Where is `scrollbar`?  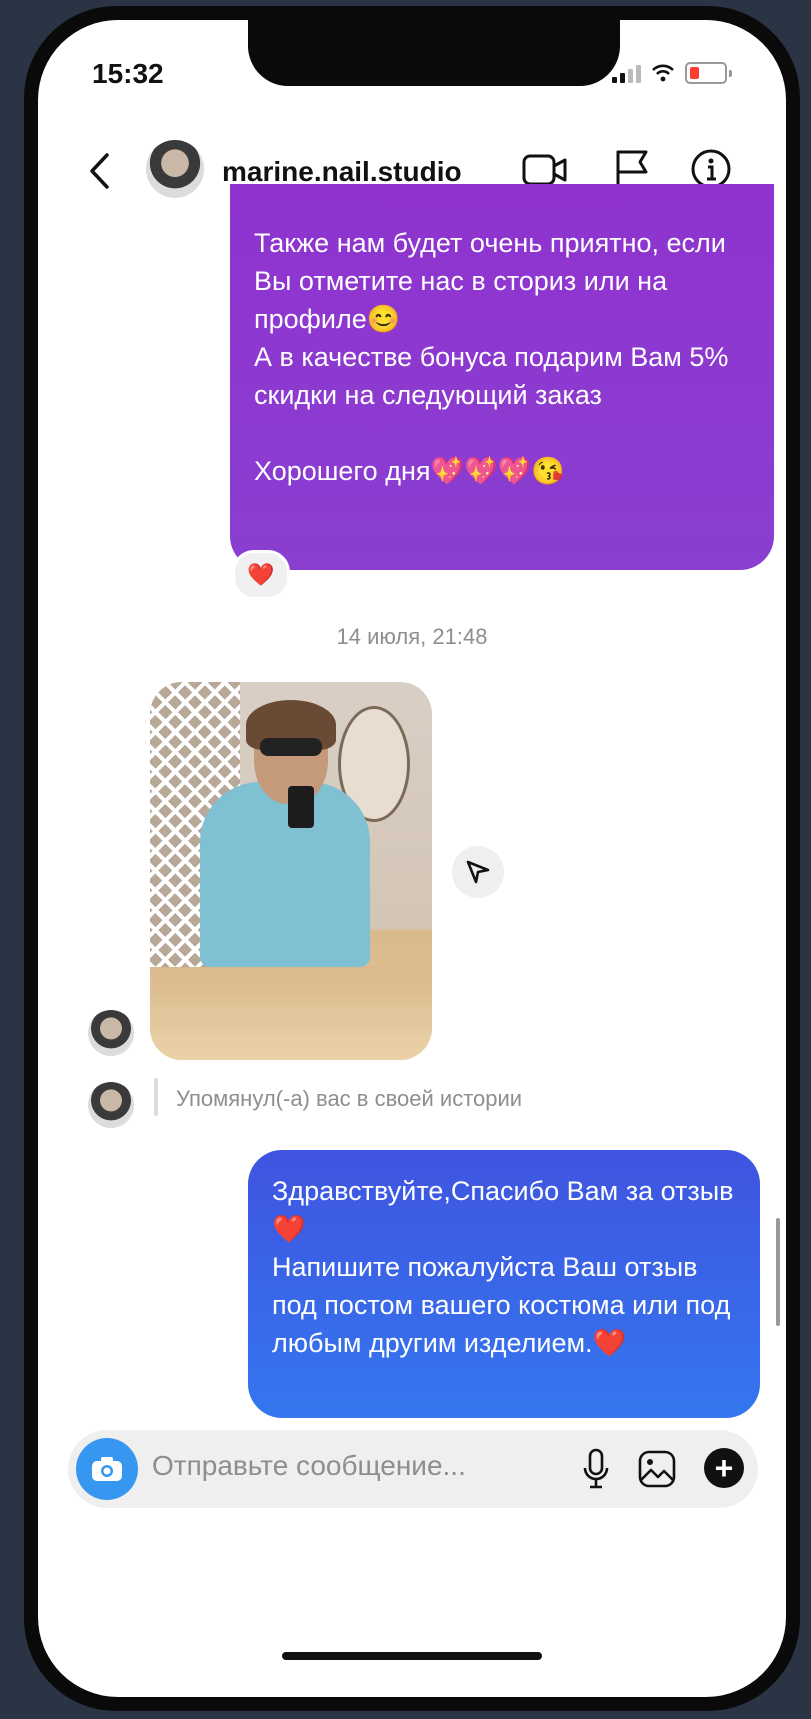 scrollbar is located at coordinates (778, 1272).